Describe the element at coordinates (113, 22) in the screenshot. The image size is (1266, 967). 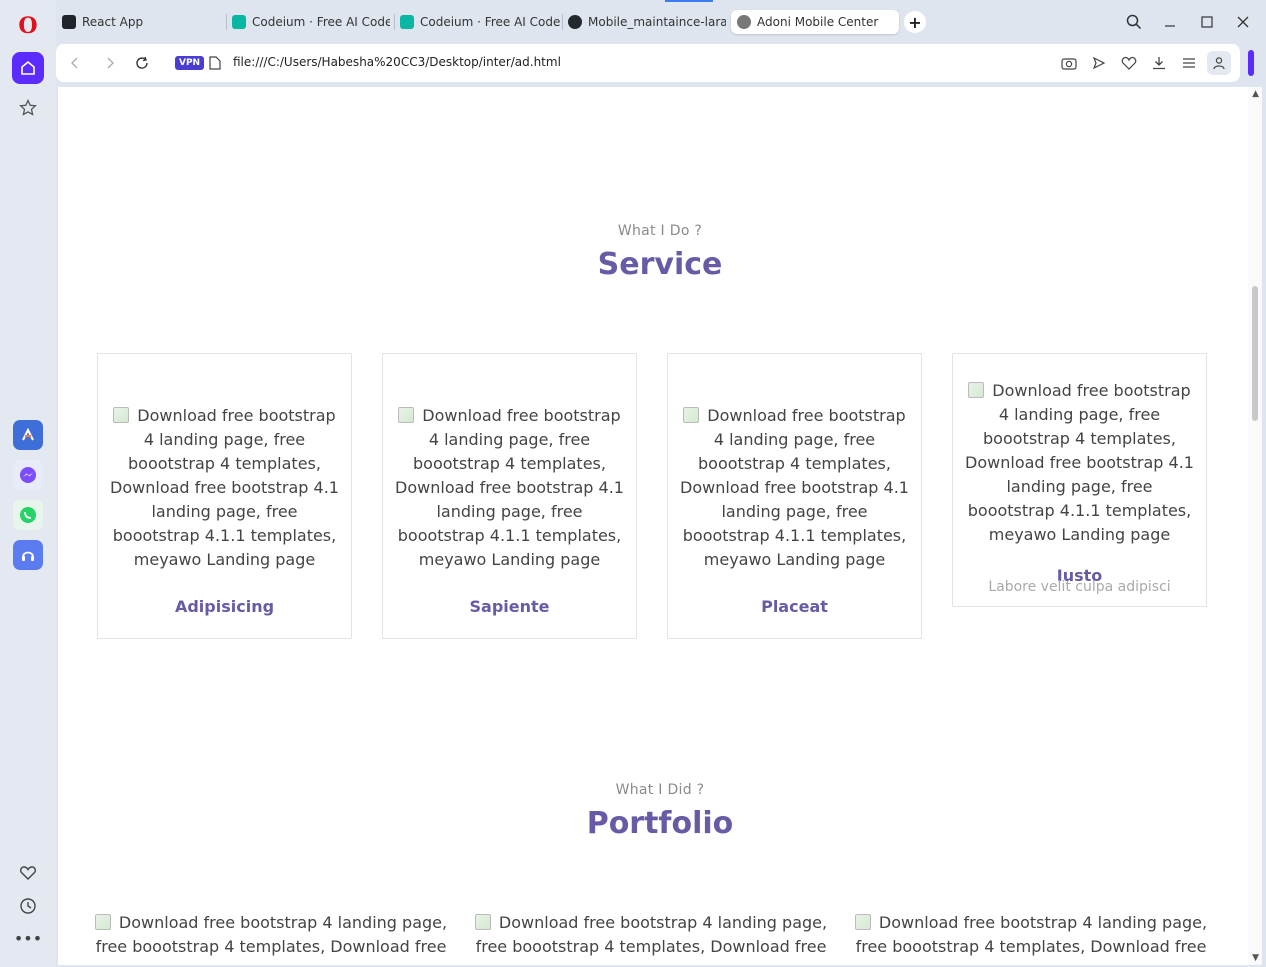
I see `tab-label: React App` at that location.